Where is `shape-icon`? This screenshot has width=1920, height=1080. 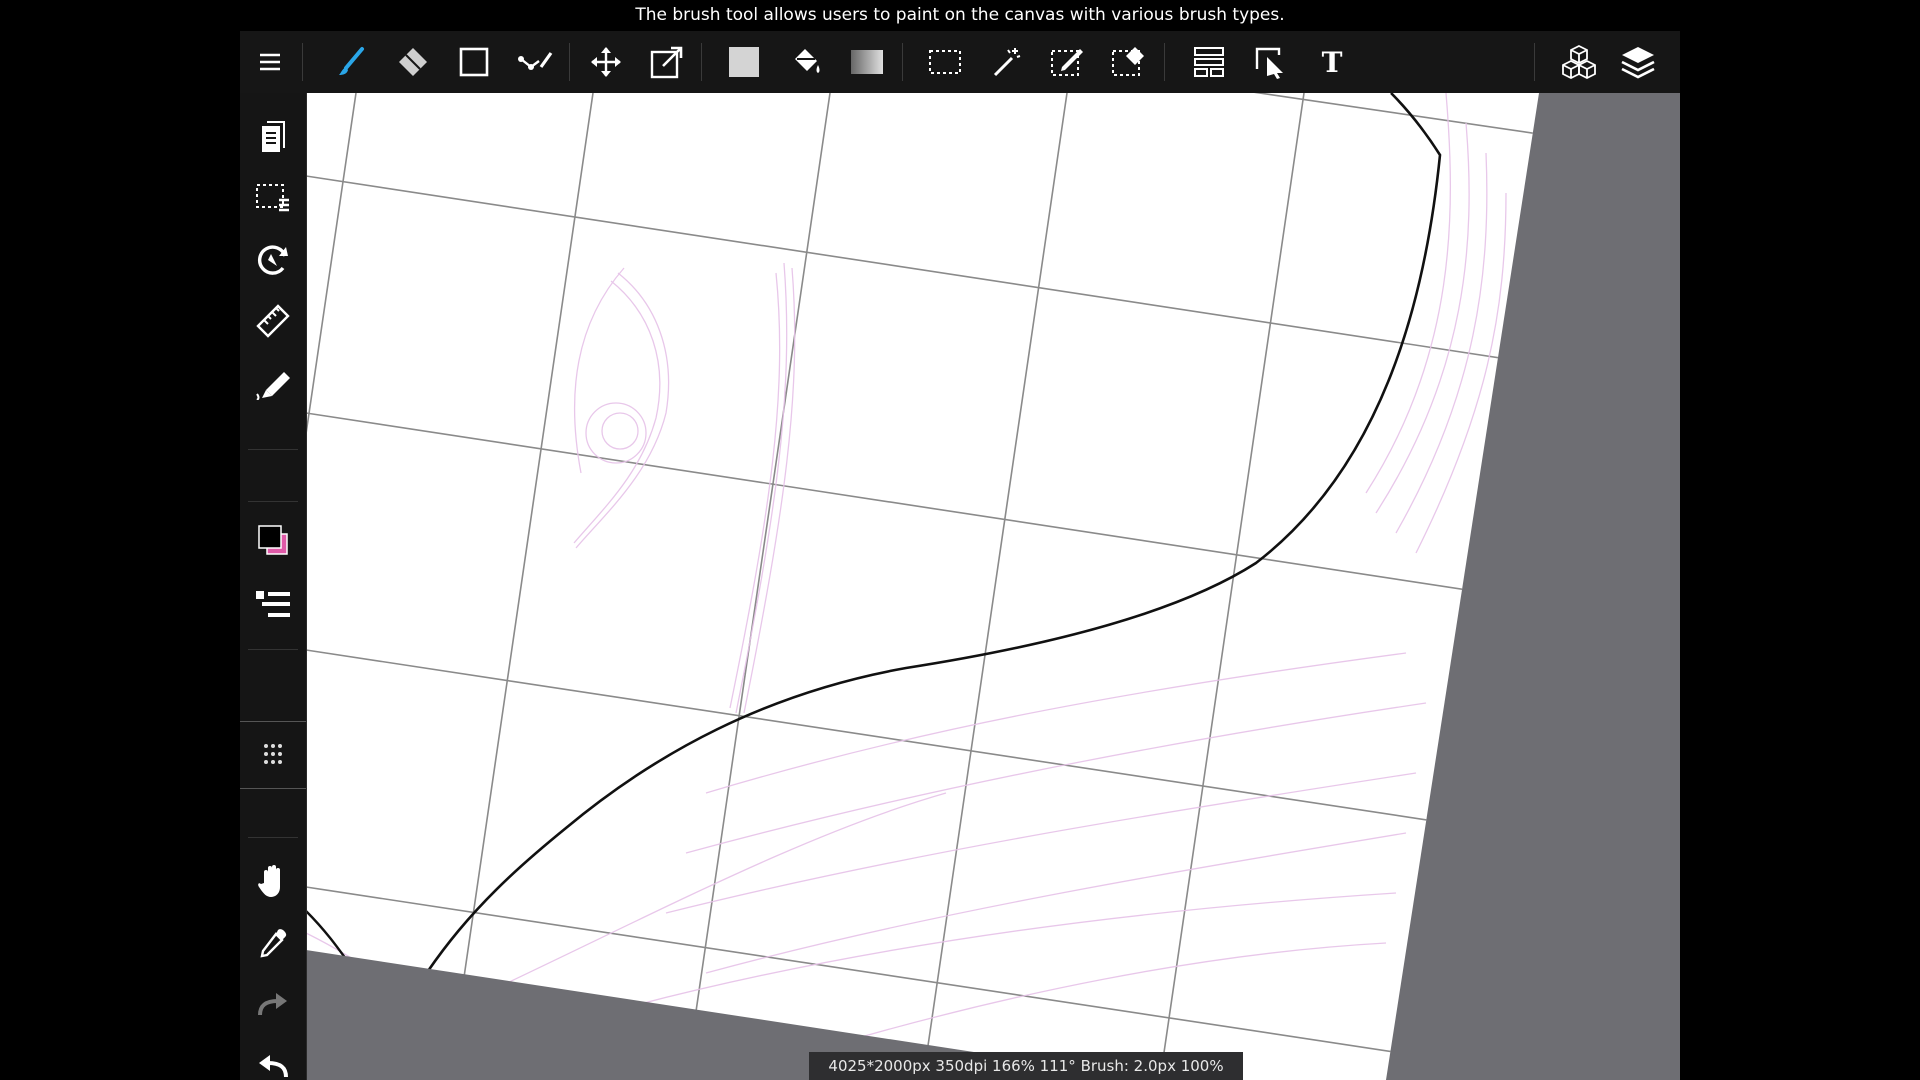 shape-icon is located at coordinates (474, 62).